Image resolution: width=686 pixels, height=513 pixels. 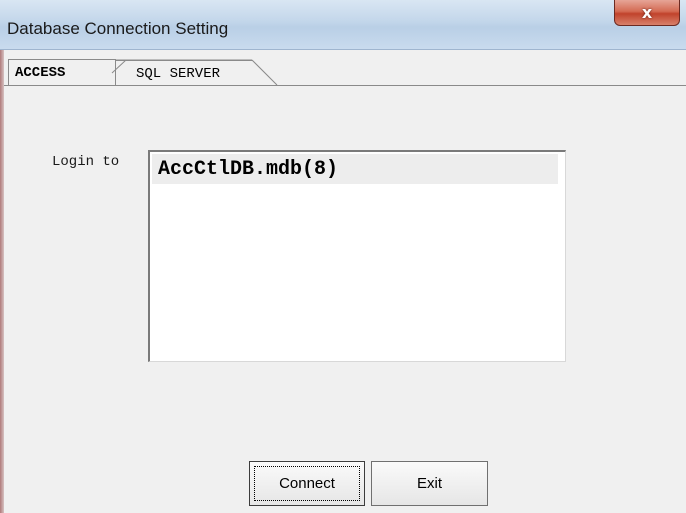 What do you see at coordinates (40, 73) in the screenshot?
I see `tab-access-label: ACCESS` at bounding box center [40, 73].